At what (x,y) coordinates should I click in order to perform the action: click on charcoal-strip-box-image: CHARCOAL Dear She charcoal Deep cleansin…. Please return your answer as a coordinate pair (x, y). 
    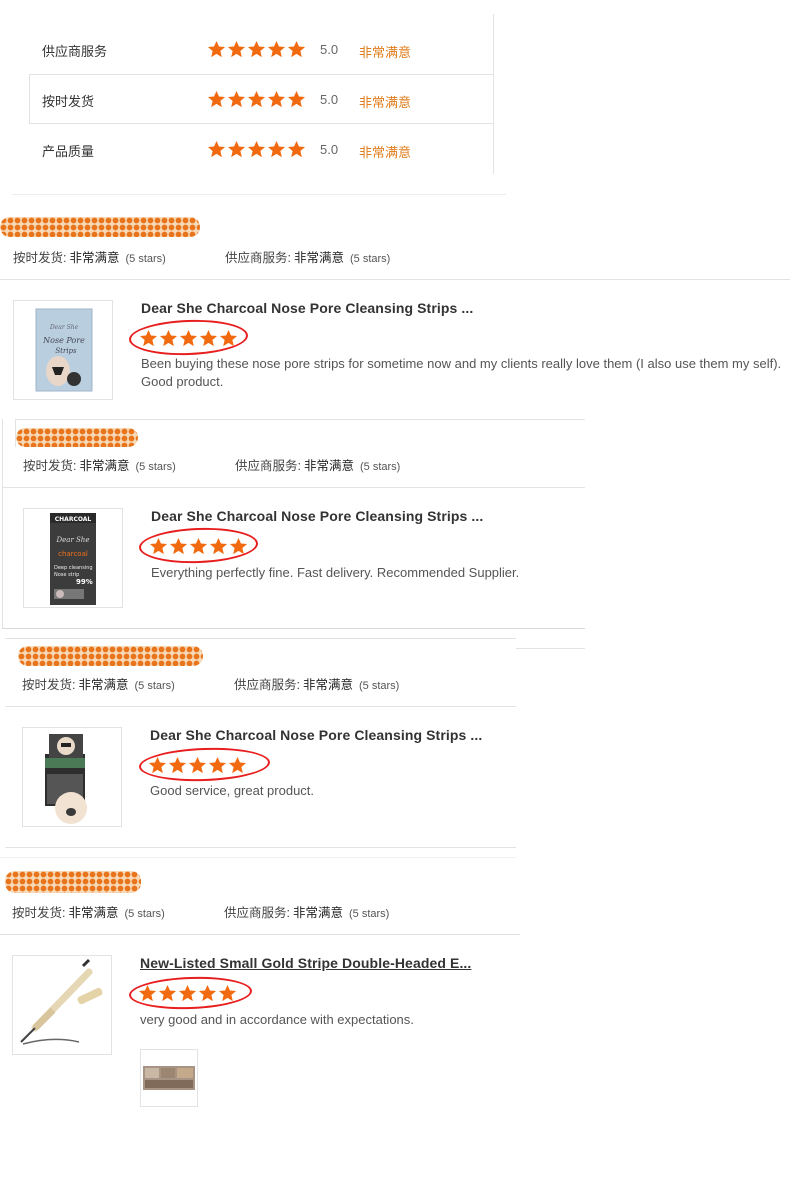
    Looking at the image, I should click on (73, 559).